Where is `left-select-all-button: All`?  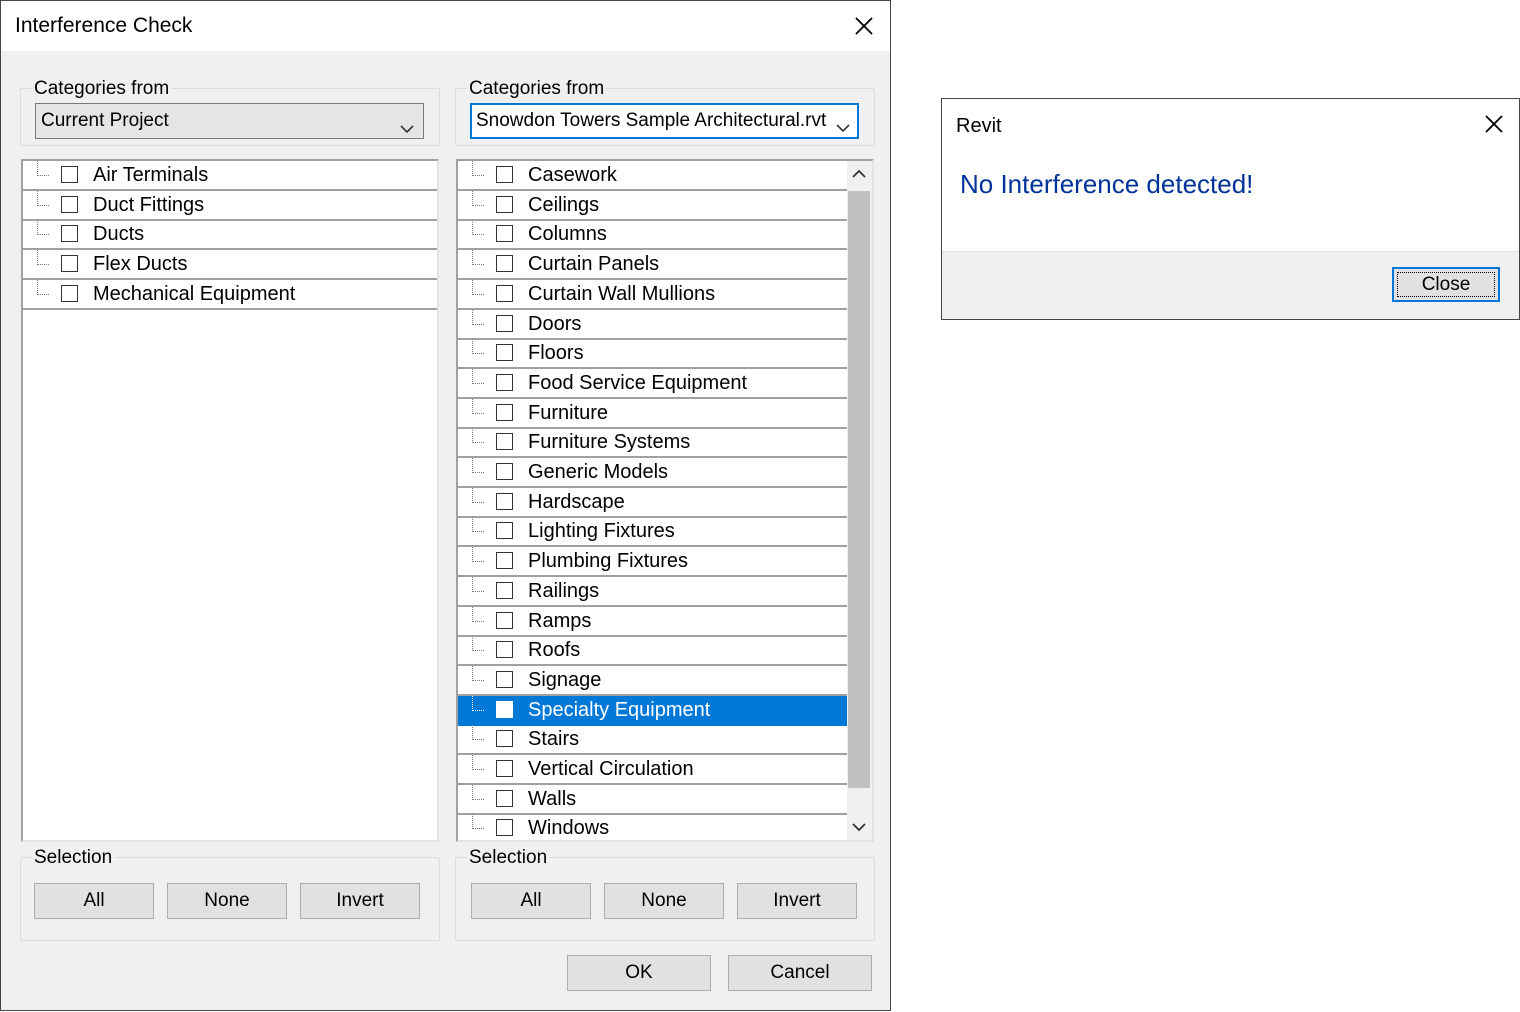
left-select-all-button: All is located at coordinates (94, 901).